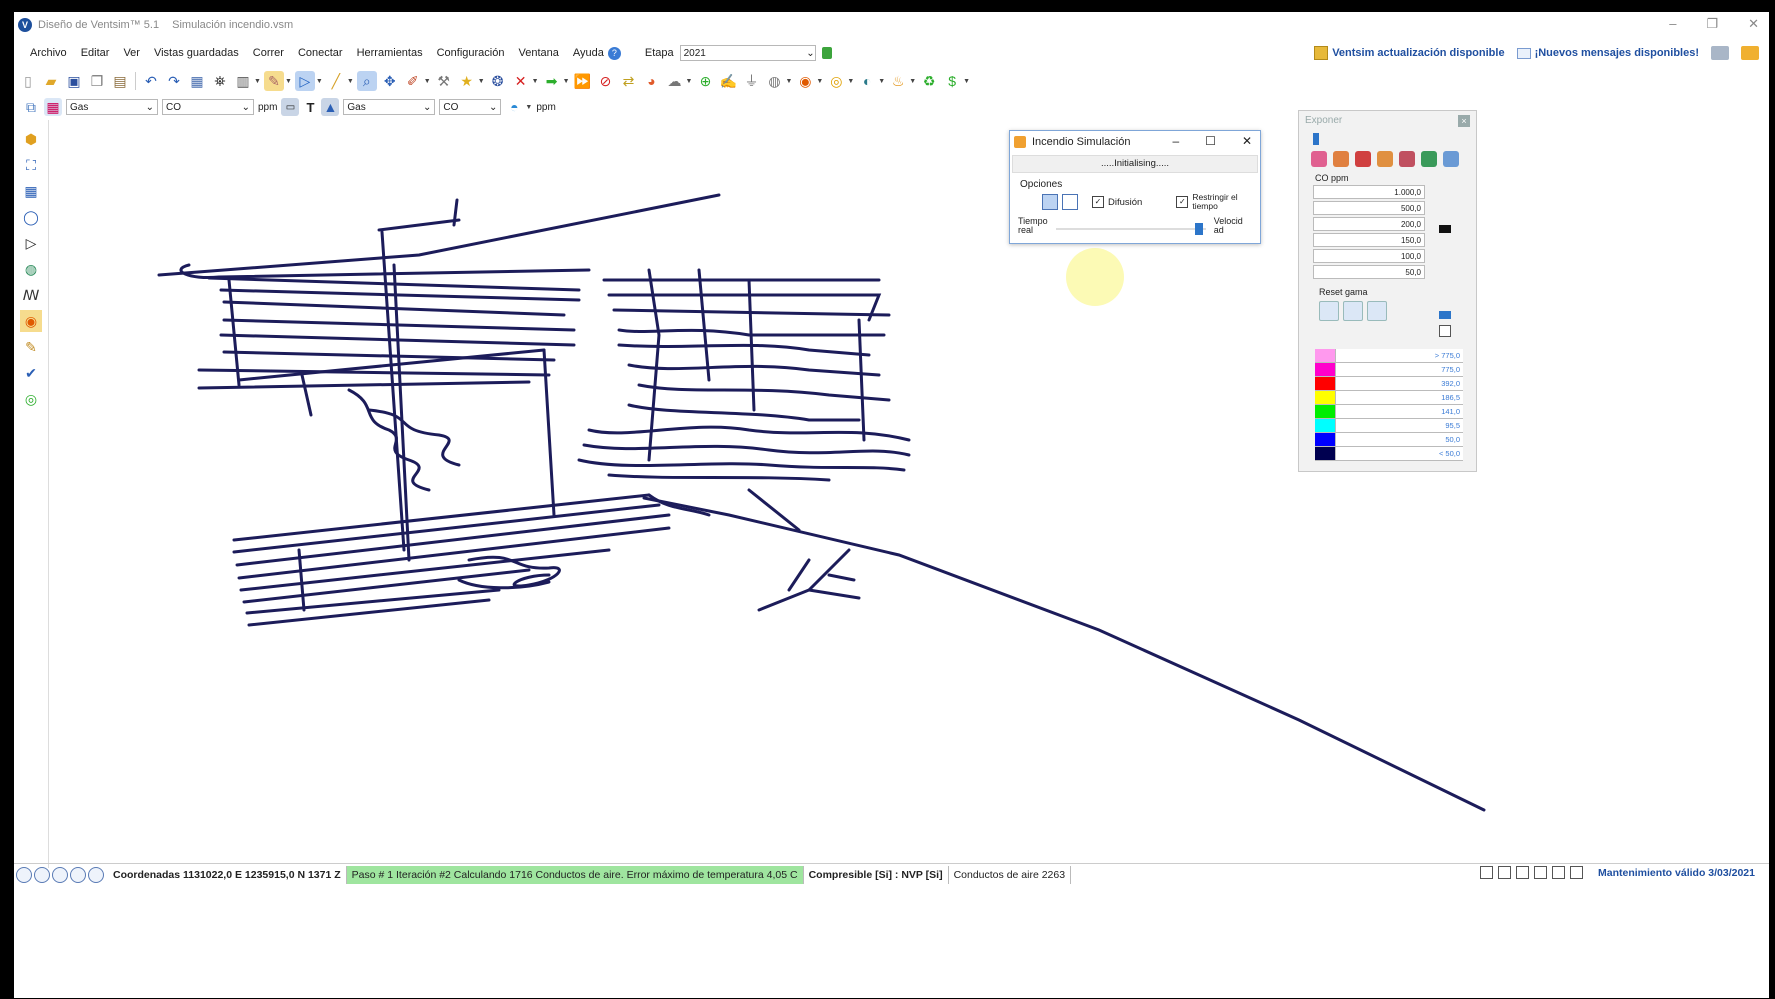 The image size is (1775, 999). Describe the element at coordinates (31, 217) in the screenshot. I see `circle-icon: ◯` at that location.